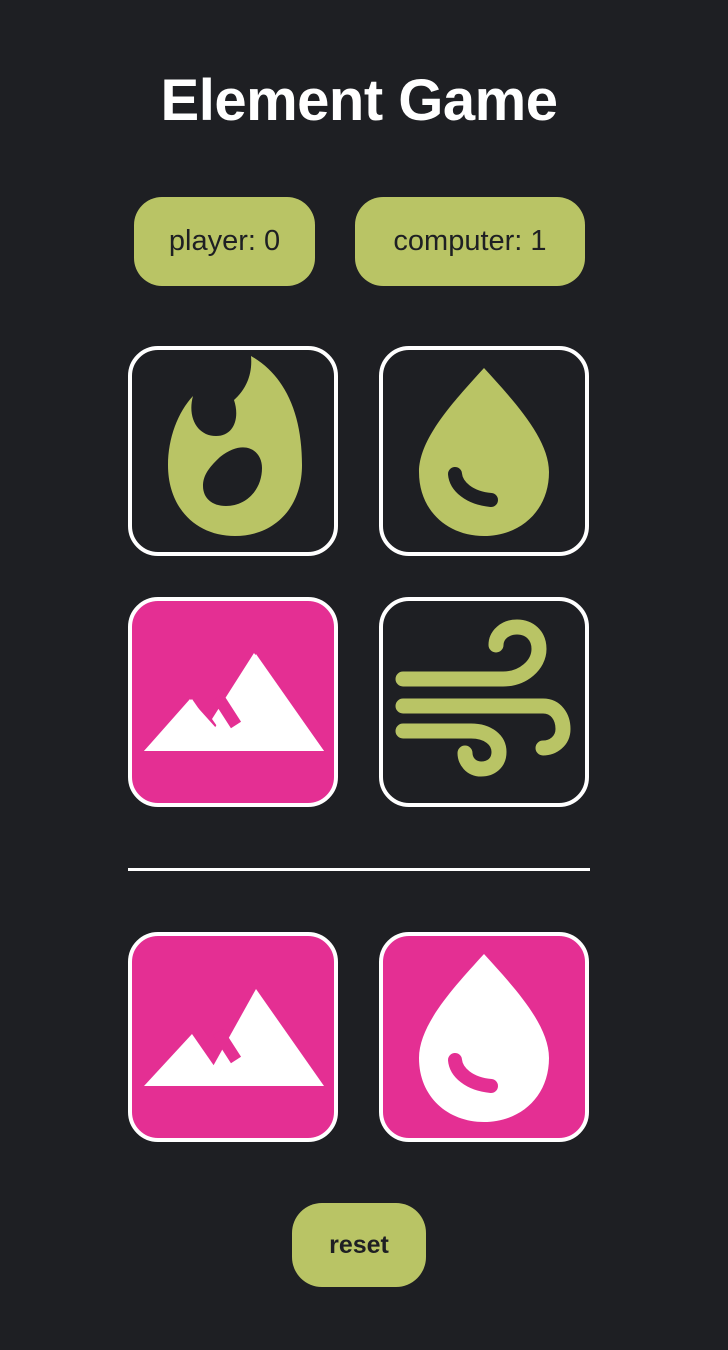  I want to click on air-choice-button, so click(484, 702).